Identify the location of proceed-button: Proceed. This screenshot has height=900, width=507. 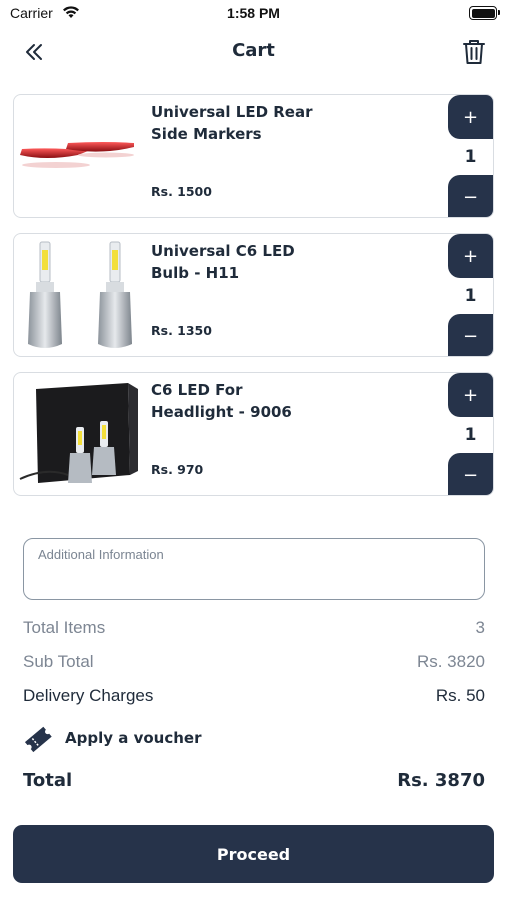
(253, 854).